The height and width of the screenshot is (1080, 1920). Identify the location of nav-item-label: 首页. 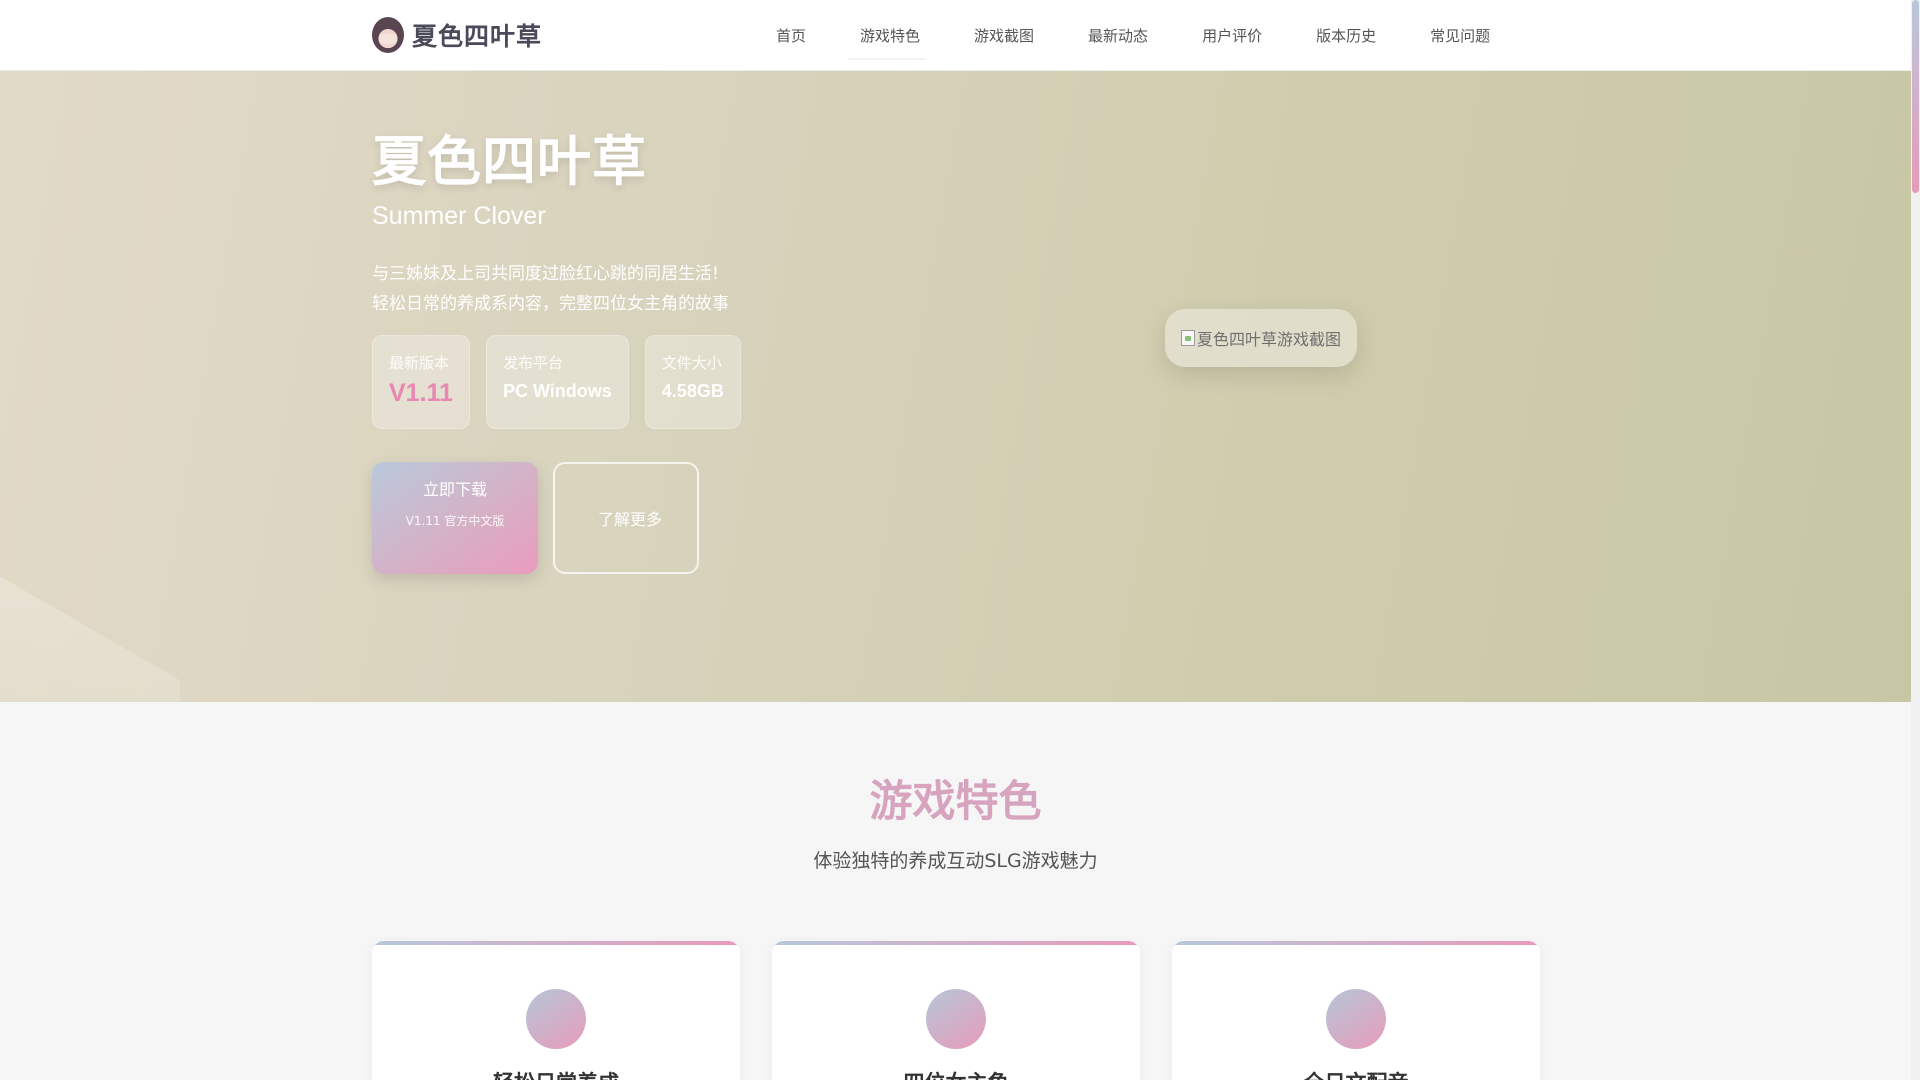
(791, 36).